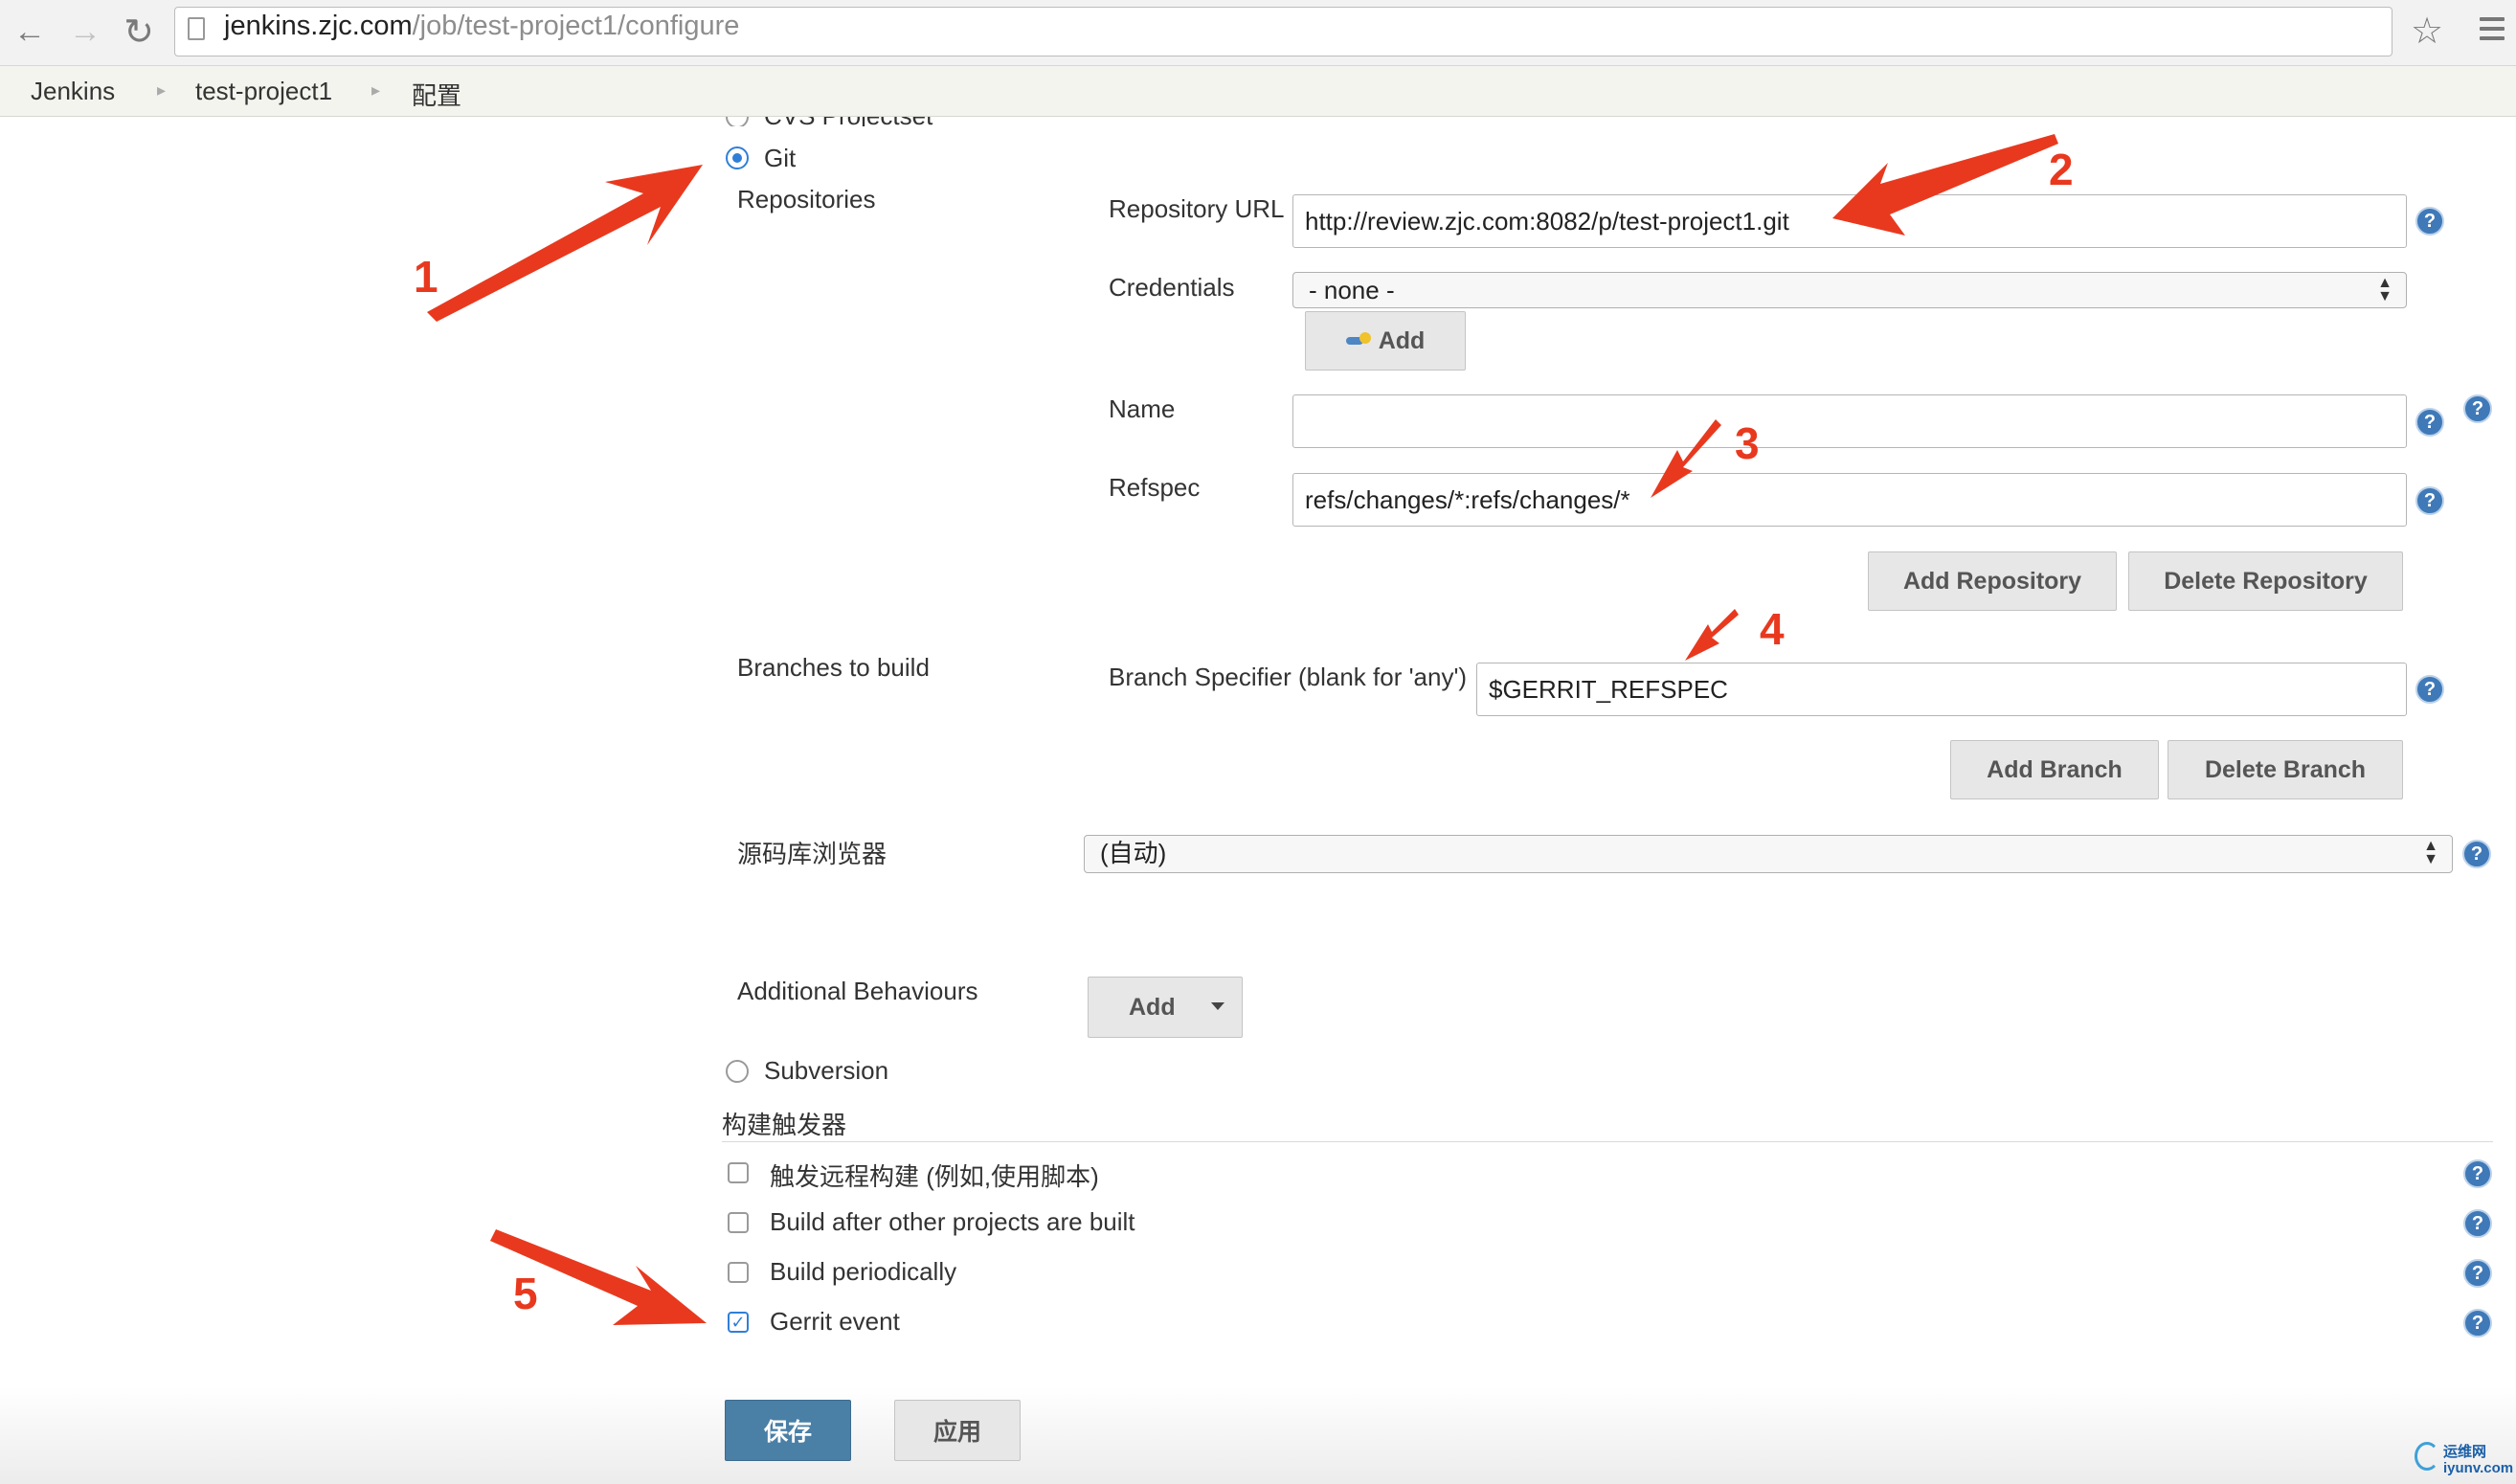  I want to click on annotation-arrow-3-icon, so click(1686, 458).